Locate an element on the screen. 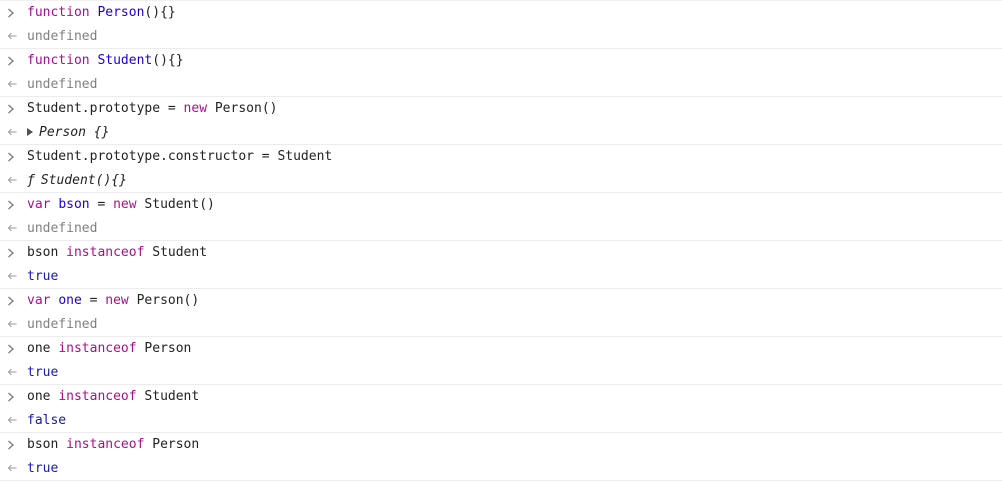 The image size is (1002, 482). console-input-code: function Person(){} is located at coordinates (101, 12).